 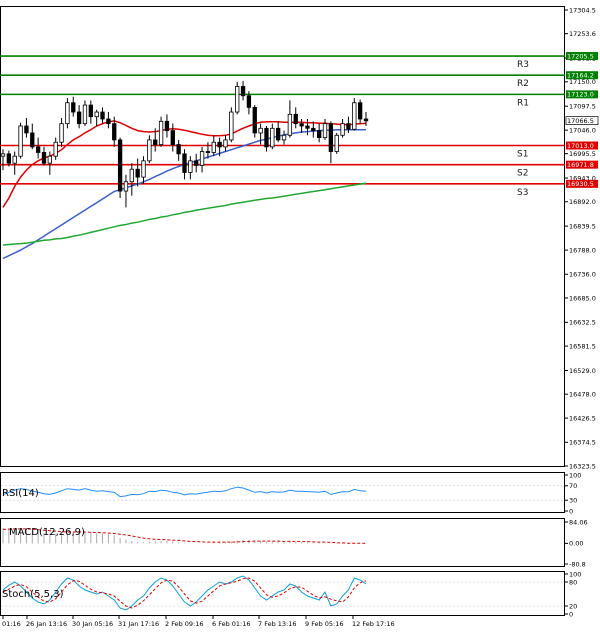 What do you see at coordinates (582, 371) in the screenshot?
I see `price-tick-label: 16529.0` at bounding box center [582, 371].